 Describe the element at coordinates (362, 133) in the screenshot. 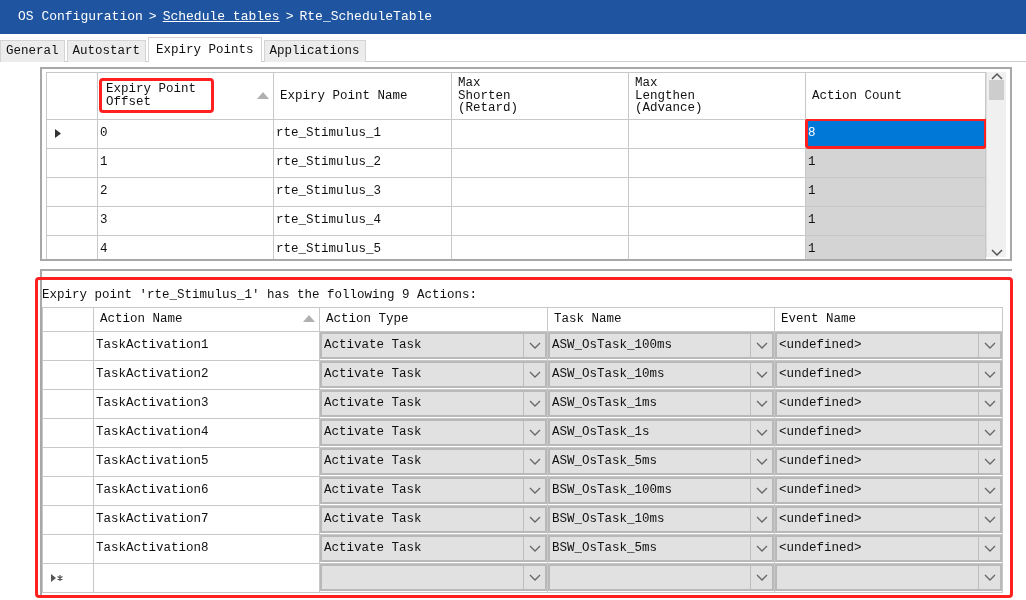

I see `table-cell: rte_Stimulus_1` at that location.